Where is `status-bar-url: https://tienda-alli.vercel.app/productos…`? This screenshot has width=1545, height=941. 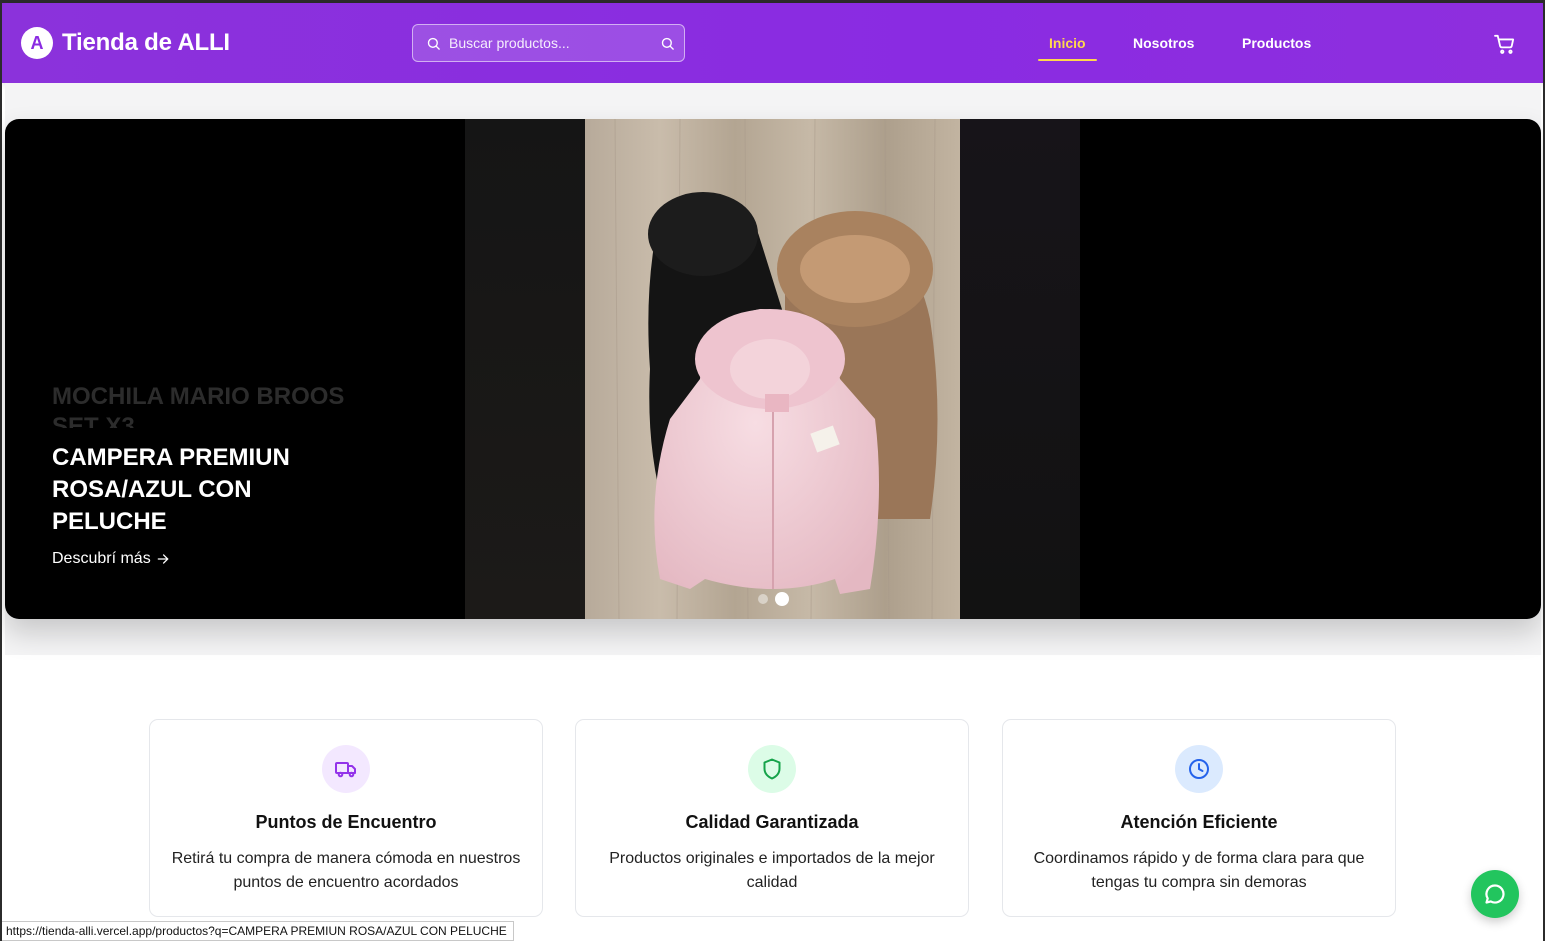
status-bar-url: https://tienda-alli.vercel.app/productos… is located at coordinates (257, 931).